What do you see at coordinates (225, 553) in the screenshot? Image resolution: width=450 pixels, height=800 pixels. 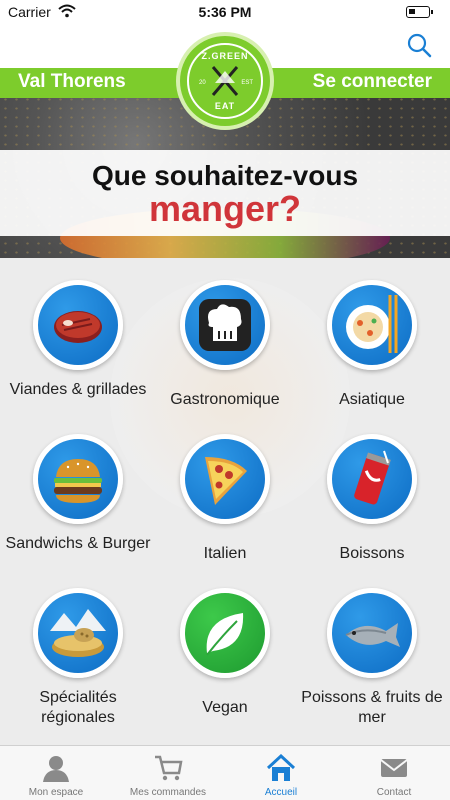 I see `category-label: Italien` at bounding box center [225, 553].